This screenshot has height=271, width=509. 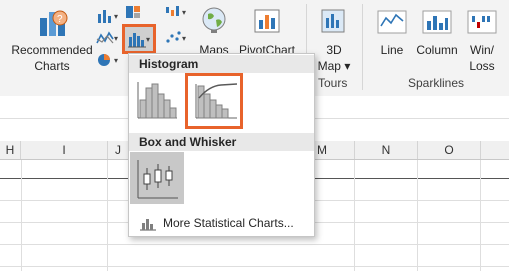 I want to click on histogram-icon, so click(x=157, y=100).